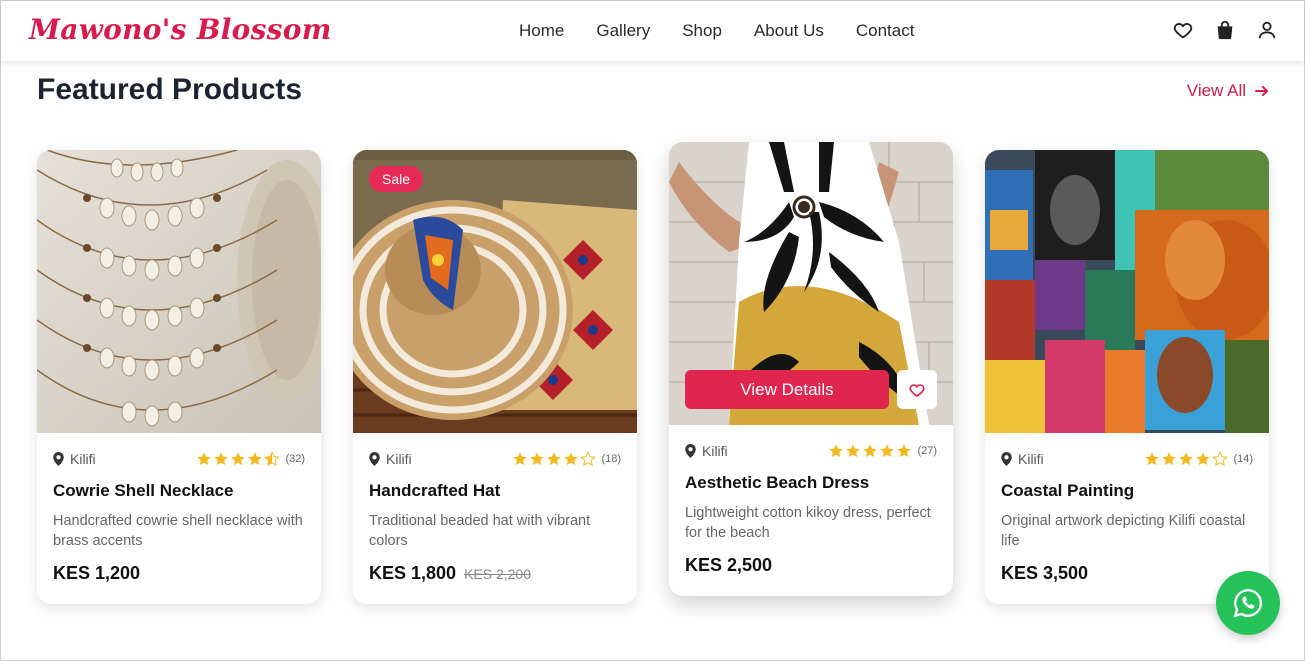 This screenshot has width=1305, height=661. Describe the element at coordinates (497, 574) in the screenshot. I see `product-old-price: KES 2,200` at that location.